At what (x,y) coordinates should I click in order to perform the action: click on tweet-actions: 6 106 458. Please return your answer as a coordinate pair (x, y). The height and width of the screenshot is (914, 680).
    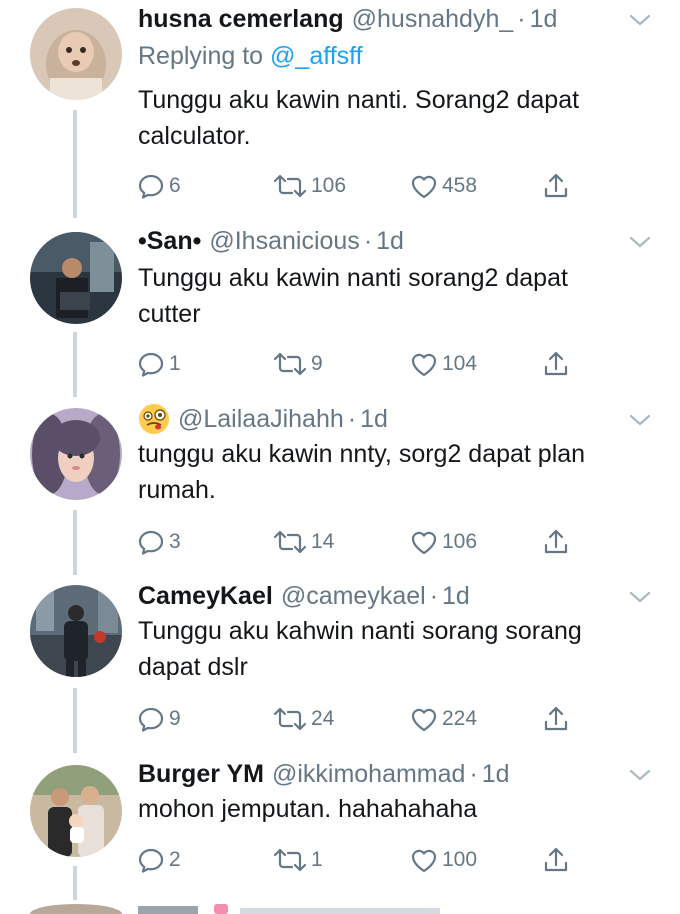
    Looking at the image, I should click on (366, 186).